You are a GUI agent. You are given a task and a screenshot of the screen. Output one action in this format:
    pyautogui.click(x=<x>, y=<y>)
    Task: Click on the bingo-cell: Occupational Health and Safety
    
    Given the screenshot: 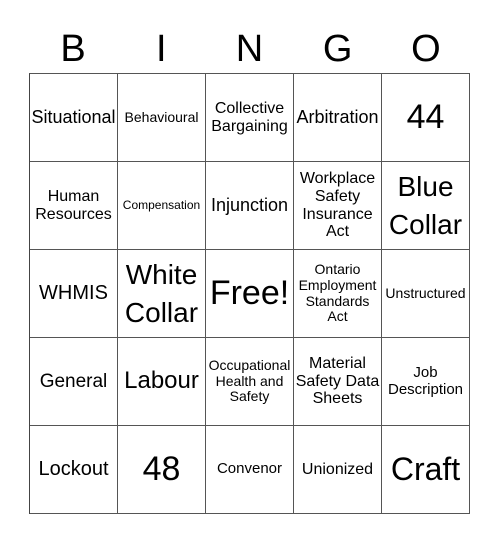 What is the action you would take?
    pyautogui.click(x=250, y=382)
    